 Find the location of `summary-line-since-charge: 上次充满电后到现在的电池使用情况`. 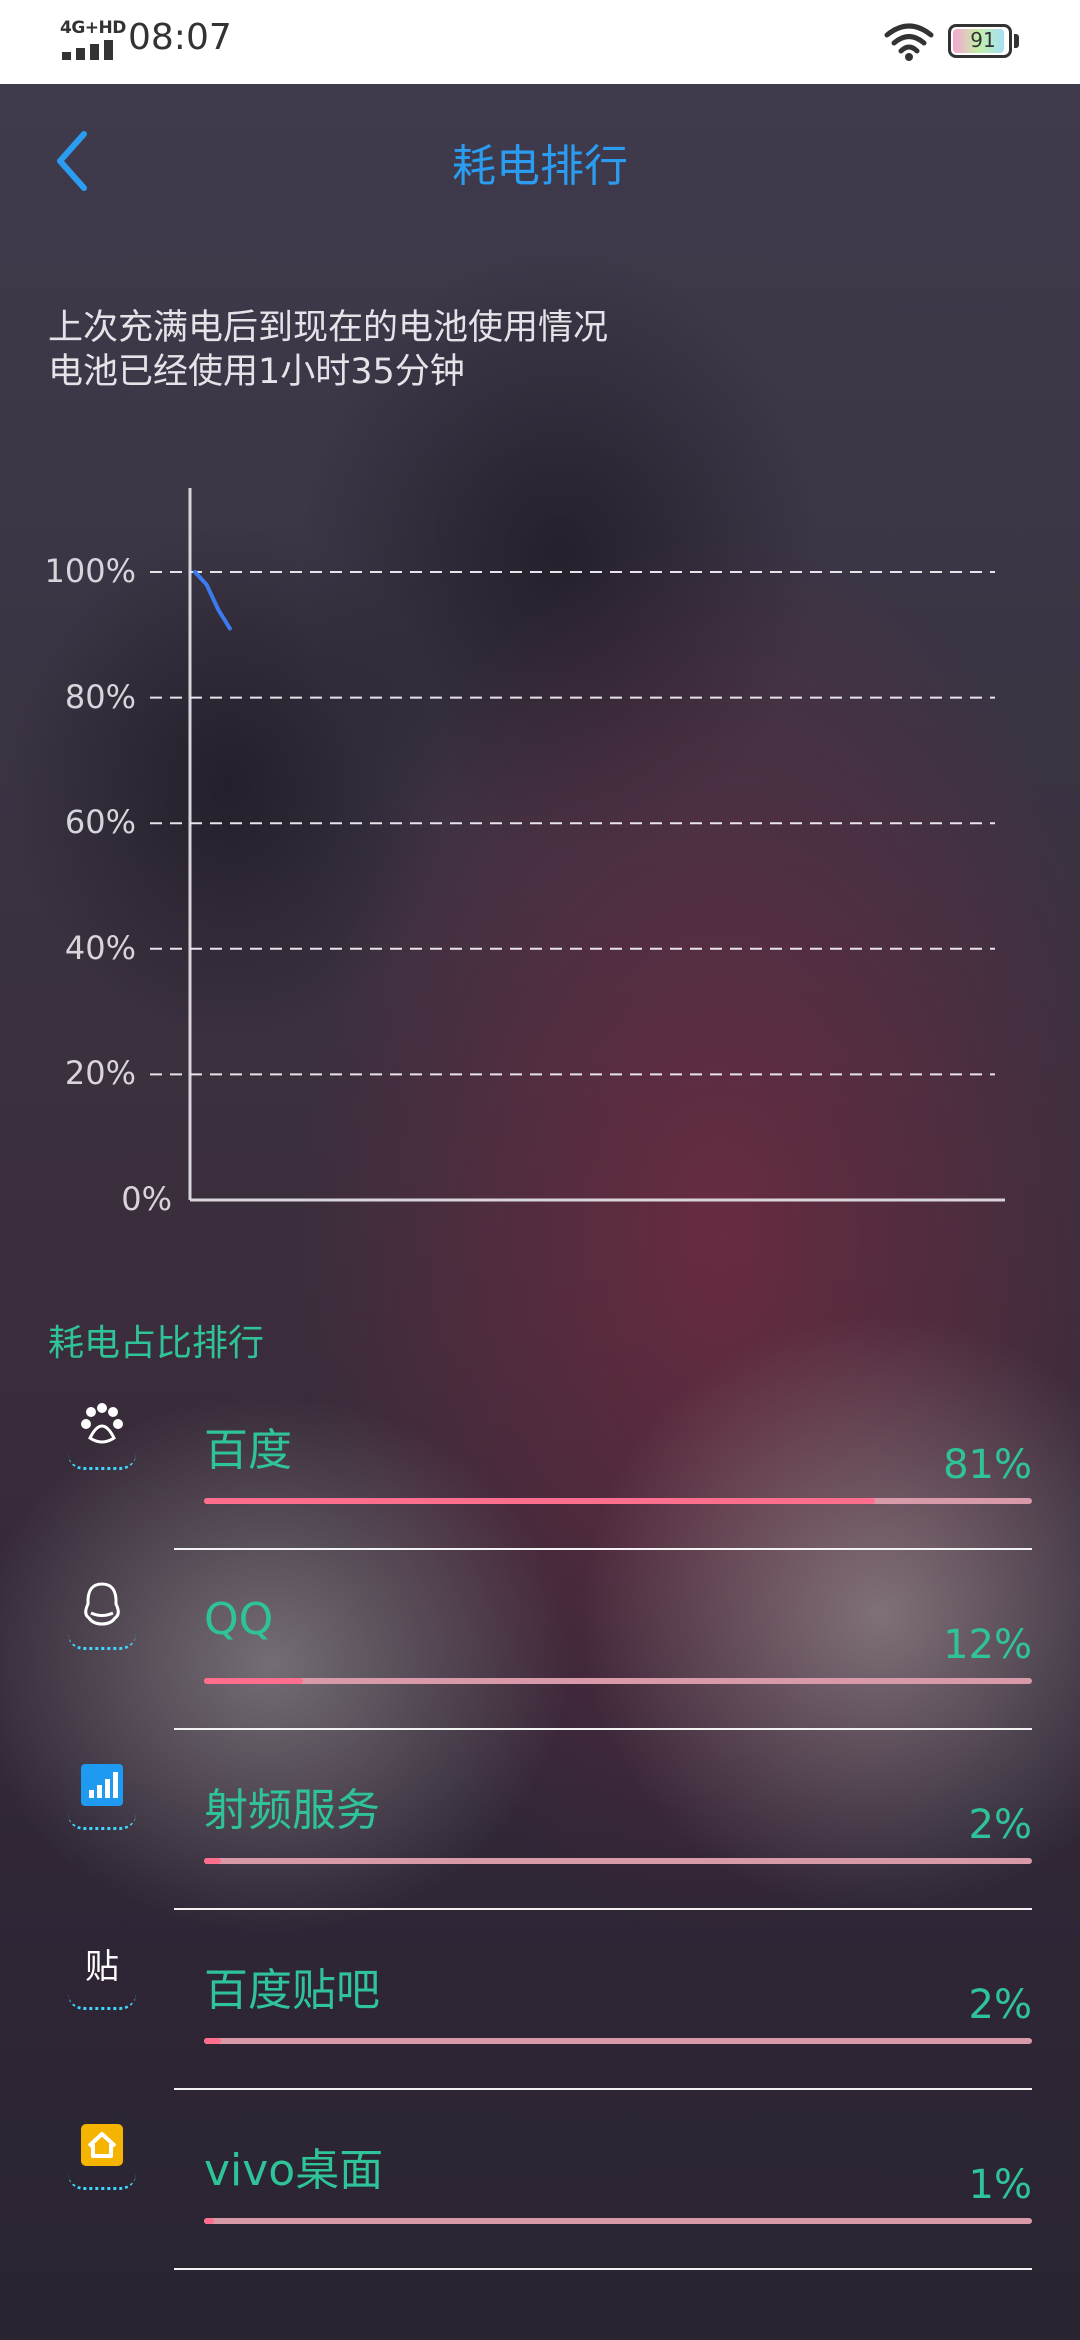

summary-line-since-charge: 上次充满电后到现在的电池使用情况 is located at coordinates (328, 328).